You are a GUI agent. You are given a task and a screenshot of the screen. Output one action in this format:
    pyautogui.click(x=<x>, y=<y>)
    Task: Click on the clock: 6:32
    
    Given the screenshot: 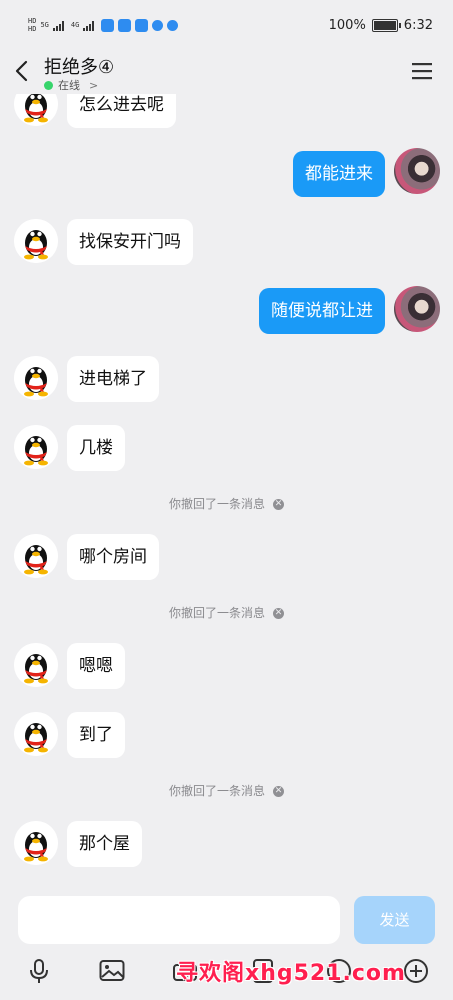 What is the action you would take?
    pyautogui.click(x=418, y=25)
    